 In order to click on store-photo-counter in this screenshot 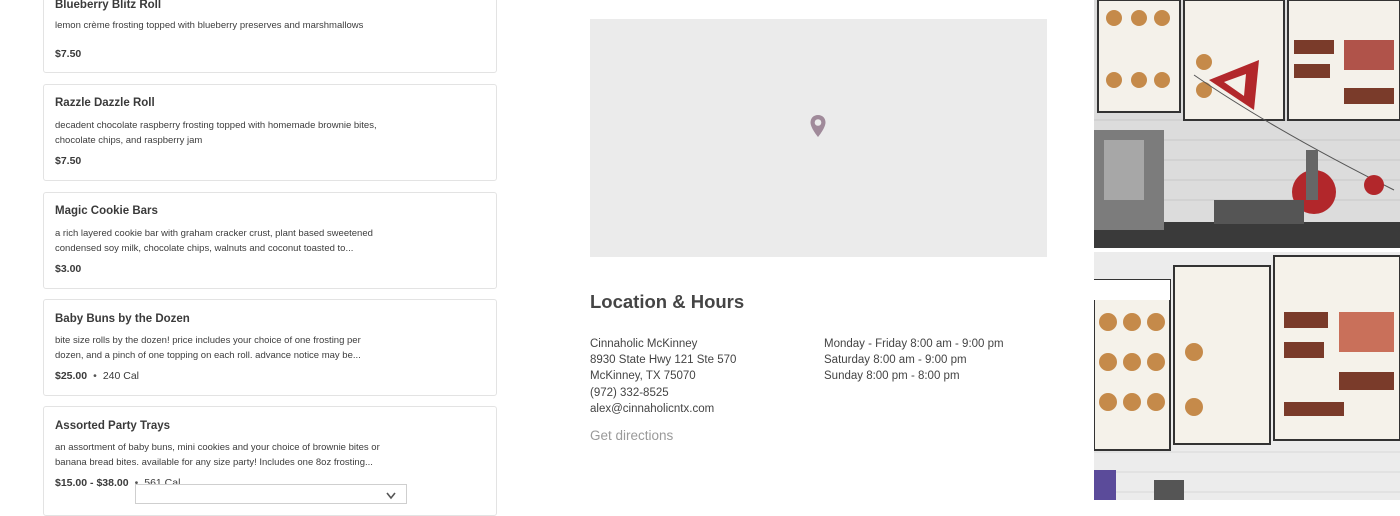, I will do `click(1247, 124)`.